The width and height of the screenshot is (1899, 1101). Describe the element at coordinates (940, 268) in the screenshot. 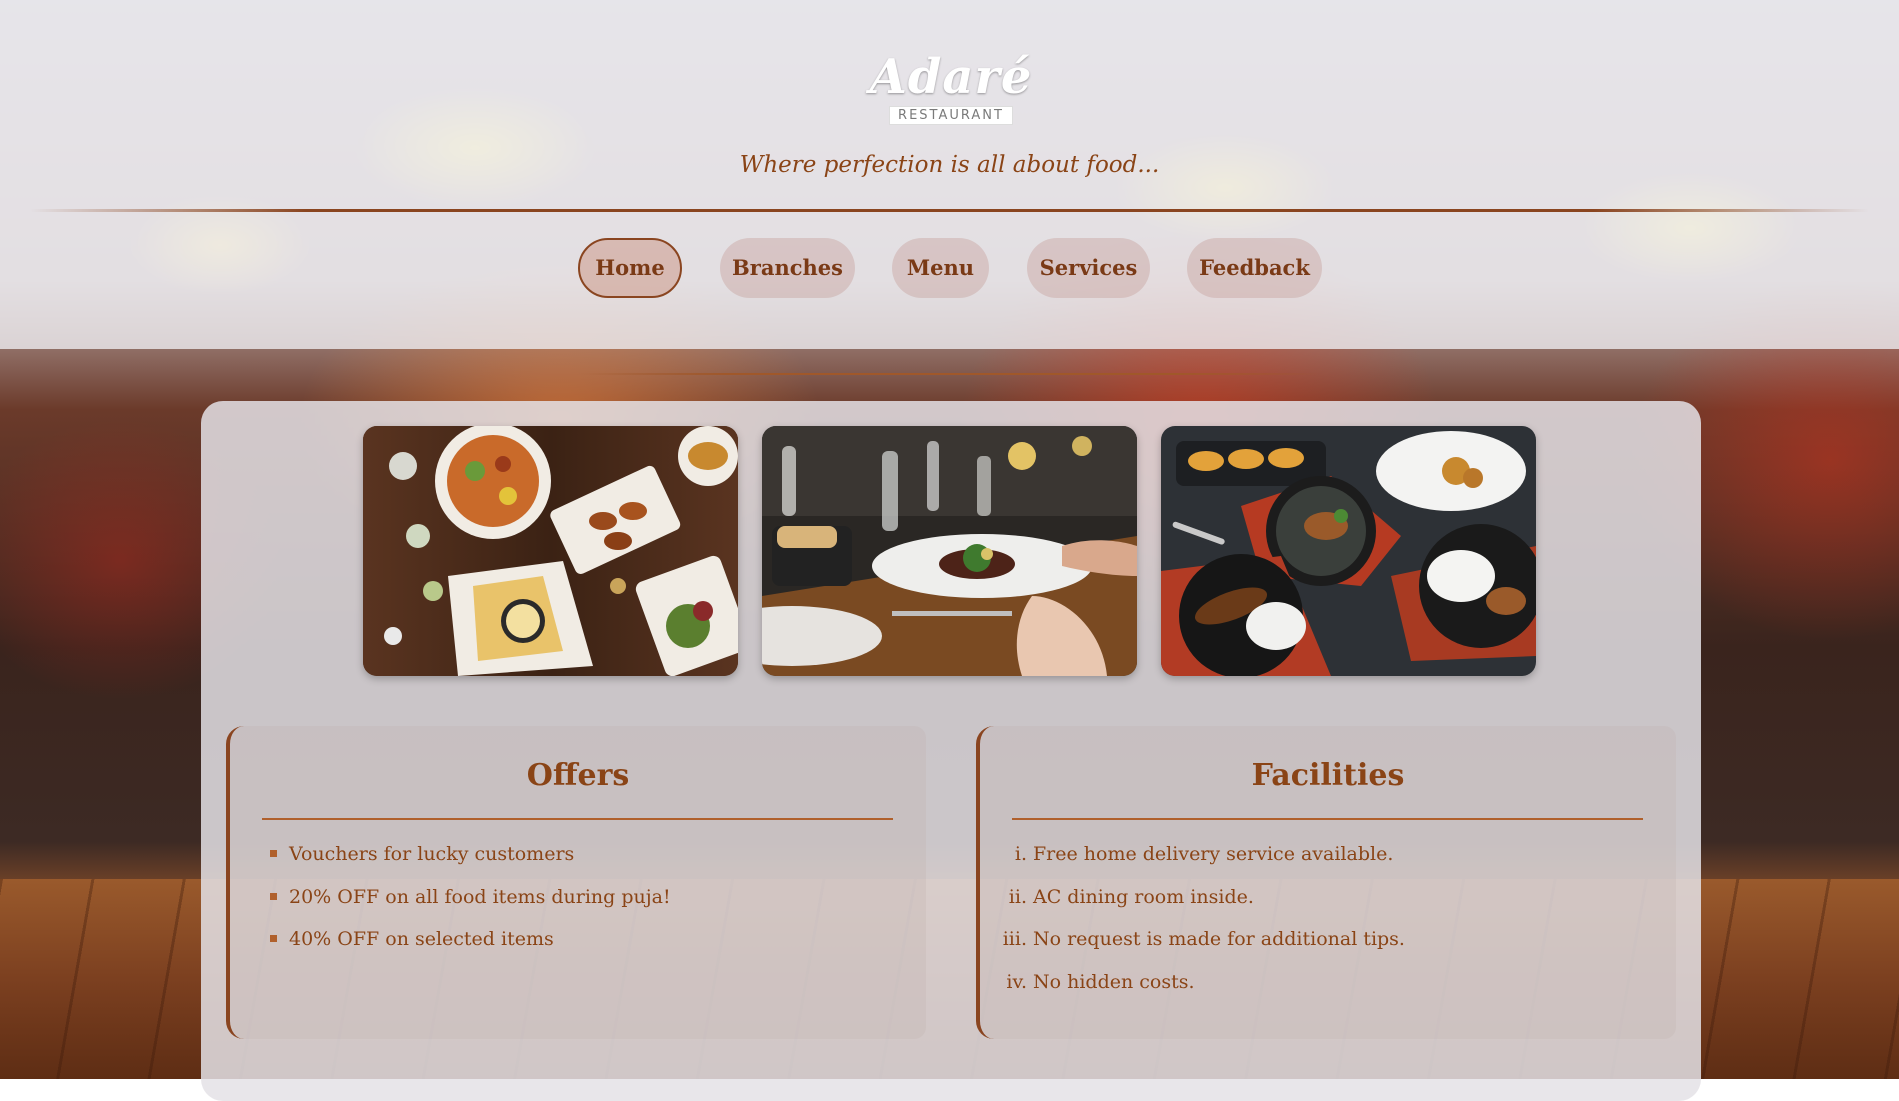

I see `nav-menu-button: Menu` at that location.